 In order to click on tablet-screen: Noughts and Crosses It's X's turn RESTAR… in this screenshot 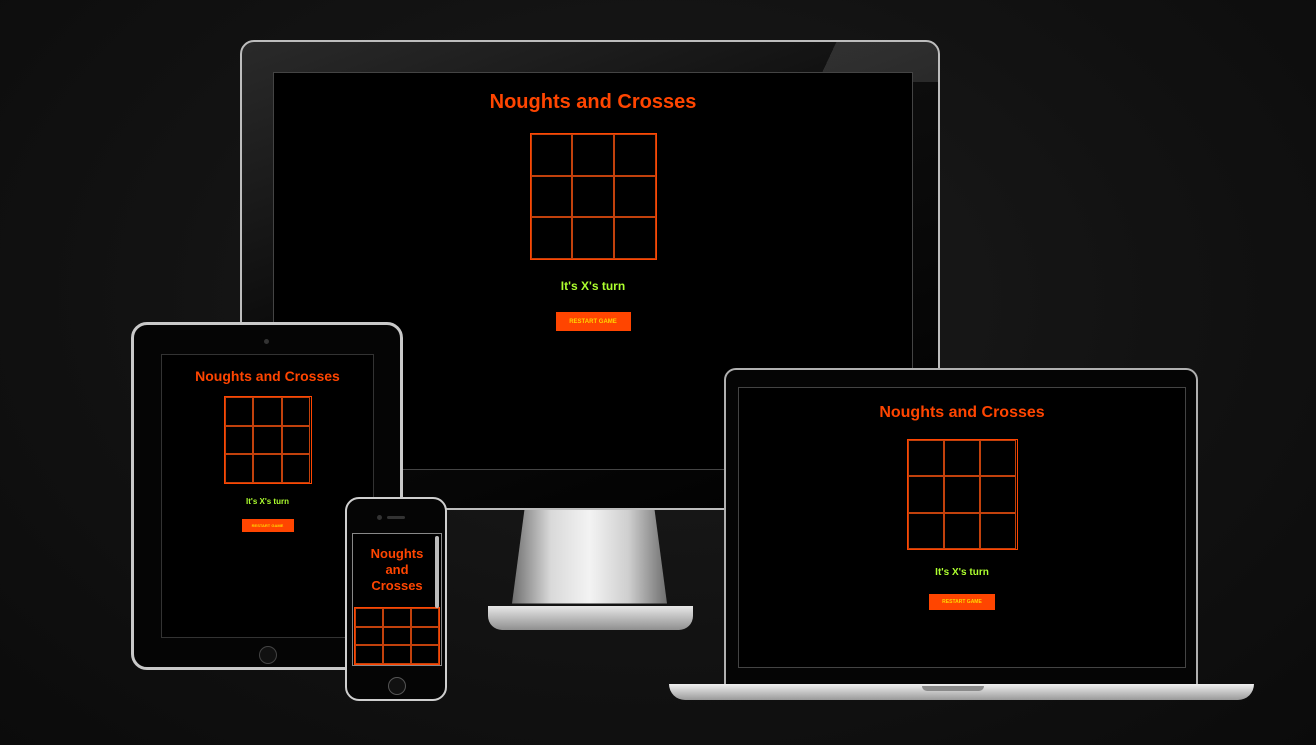, I will do `click(267, 496)`.